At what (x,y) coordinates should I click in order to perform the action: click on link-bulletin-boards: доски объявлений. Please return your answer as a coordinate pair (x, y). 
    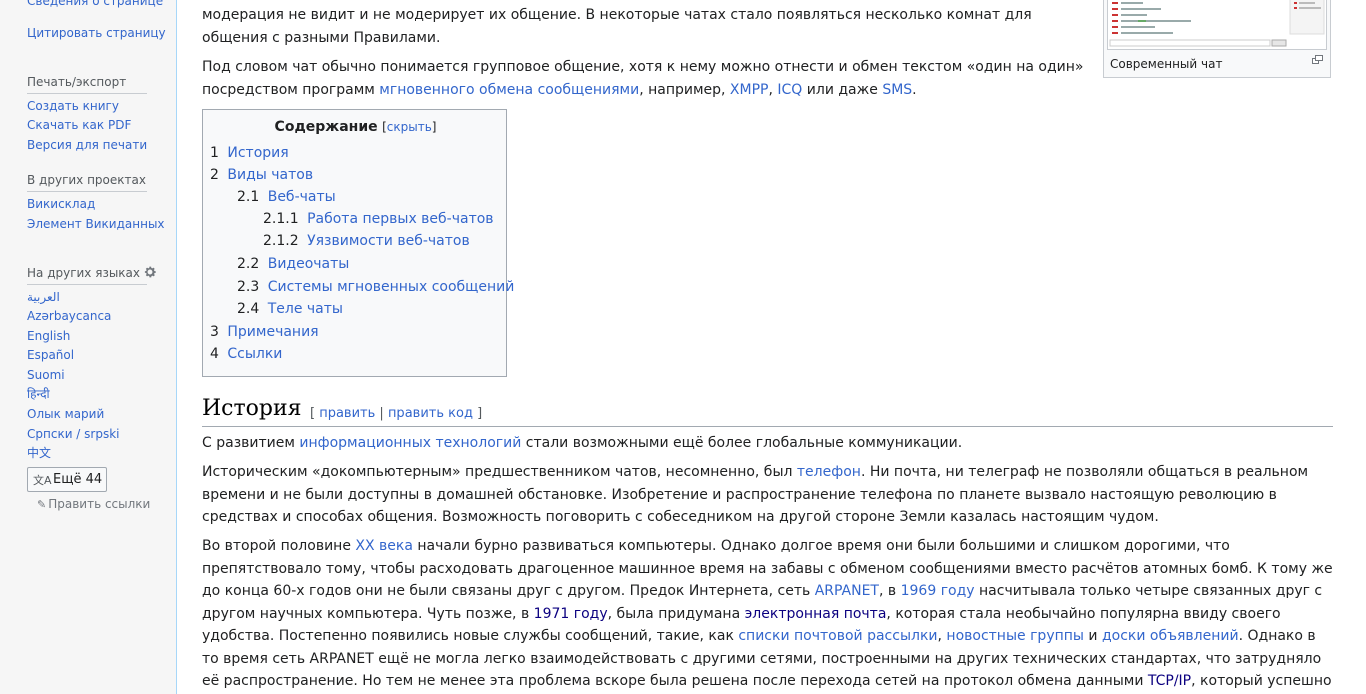
    Looking at the image, I should click on (1170, 636).